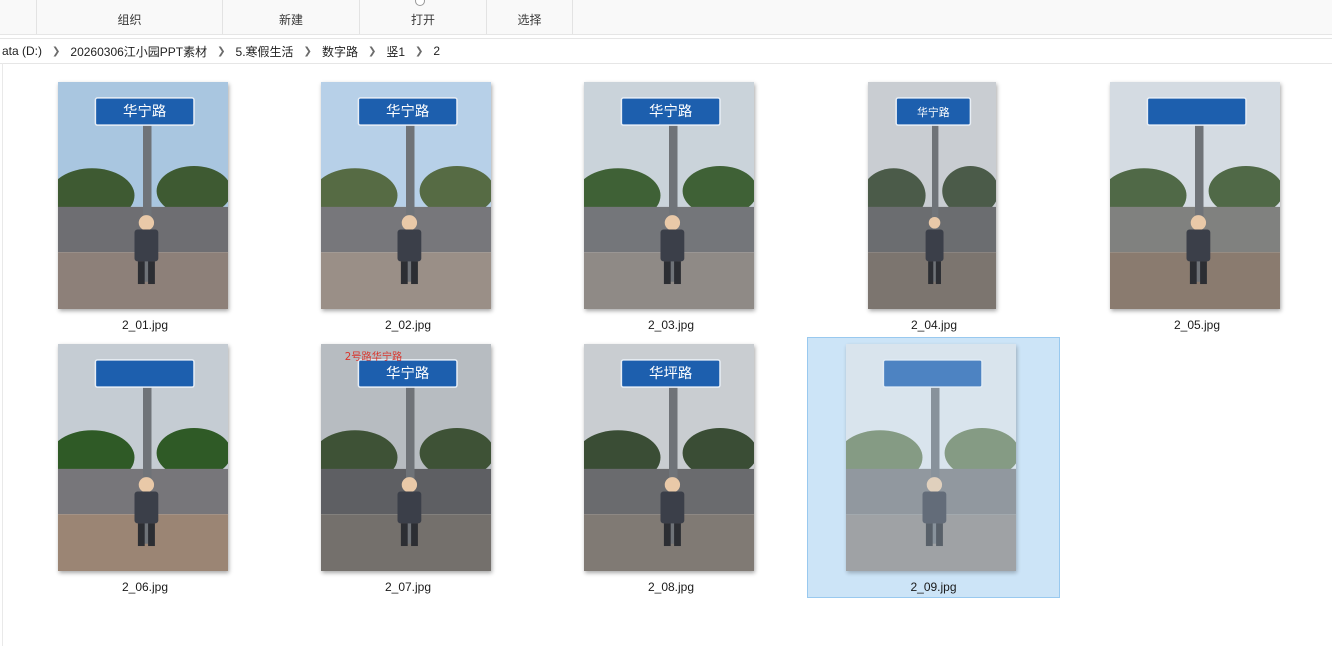 This screenshot has width=1332, height=646. I want to click on ribbon: 组织 新建 打开 选择, so click(666, 17).